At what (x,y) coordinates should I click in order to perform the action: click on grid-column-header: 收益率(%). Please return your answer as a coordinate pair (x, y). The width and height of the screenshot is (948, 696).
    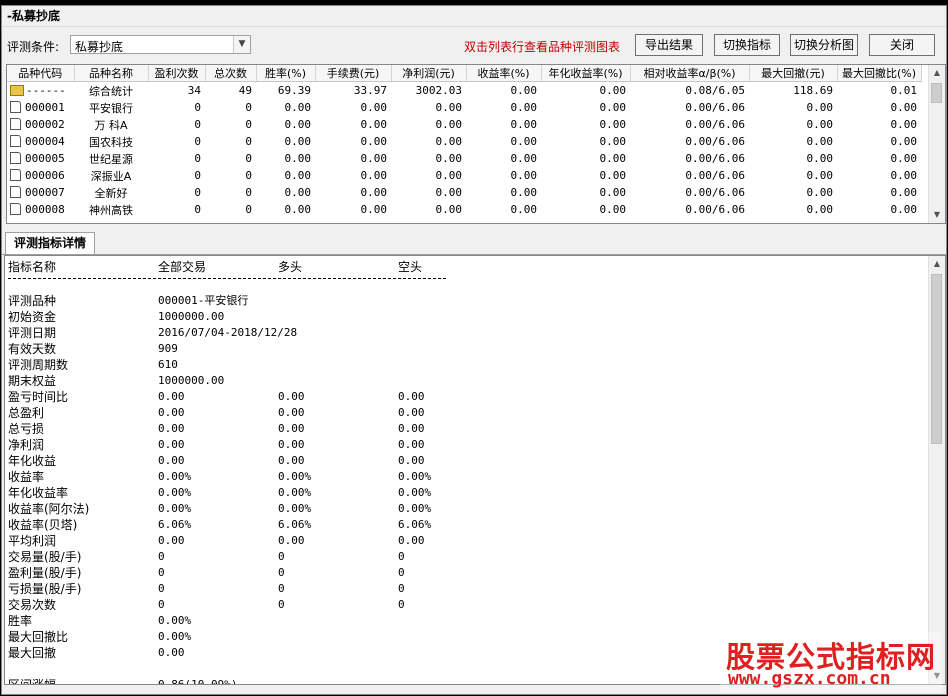
    Looking at the image, I should click on (504, 73).